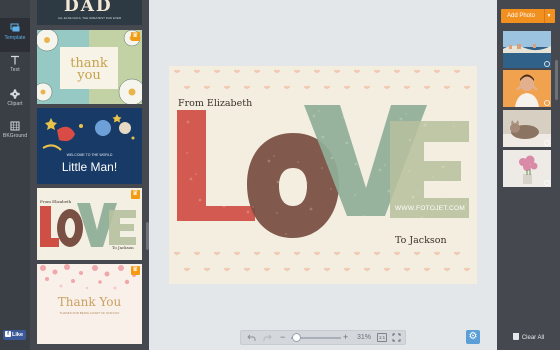 The height and width of the screenshot is (350, 560). I want to click on canvas-from-text: From Elizabeth, so click(215, 103).